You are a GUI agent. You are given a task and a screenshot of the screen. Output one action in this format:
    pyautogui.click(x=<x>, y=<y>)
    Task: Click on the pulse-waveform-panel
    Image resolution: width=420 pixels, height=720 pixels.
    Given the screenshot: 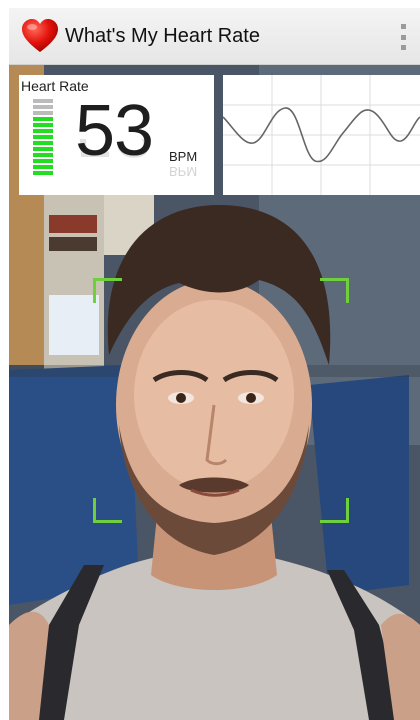 What is the action you would take?
    pyautogui.click(x=321, y=135)
    